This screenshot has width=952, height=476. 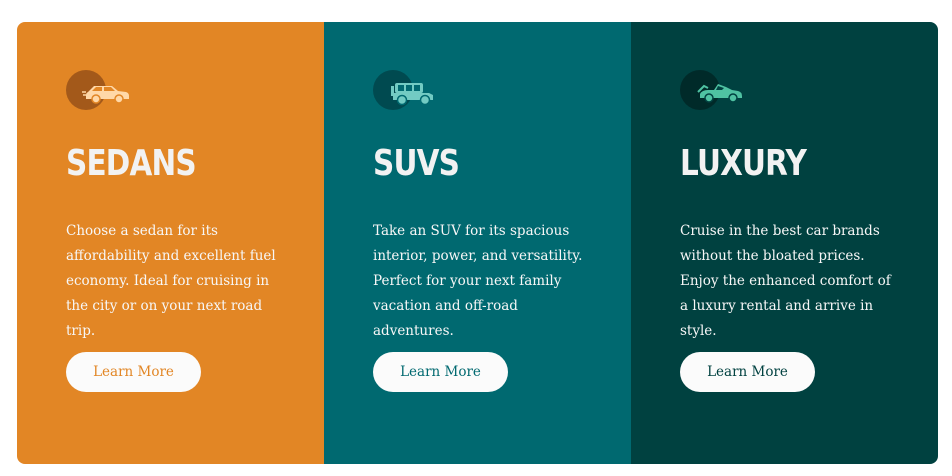 I want to click on suv-car-icon, so click(x=412, y=94).